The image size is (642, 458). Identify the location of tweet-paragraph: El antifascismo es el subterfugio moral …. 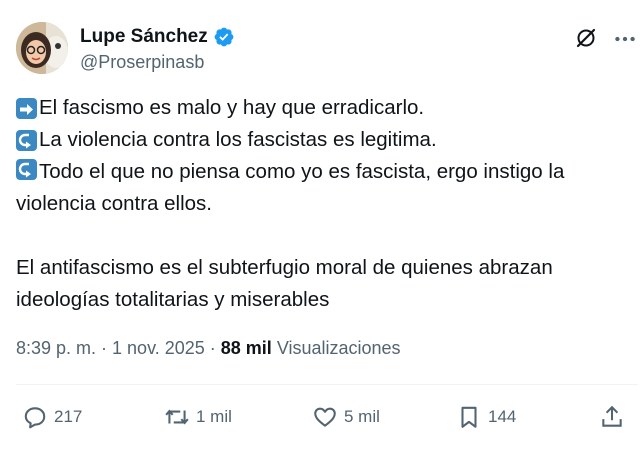
(284, 283).